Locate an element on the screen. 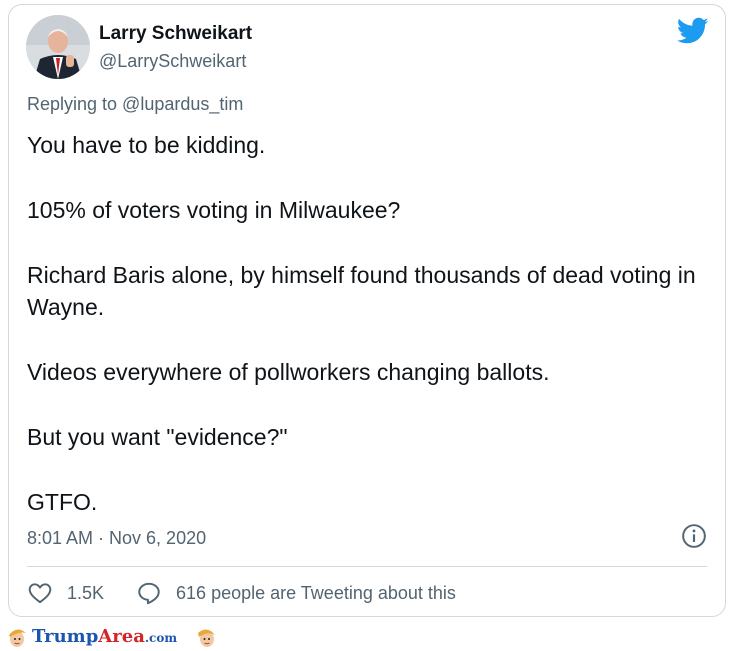 The width and height of the screenshot is (740, 651). author-handle: @LarrySchweikart is located at coordinates (172, 61).